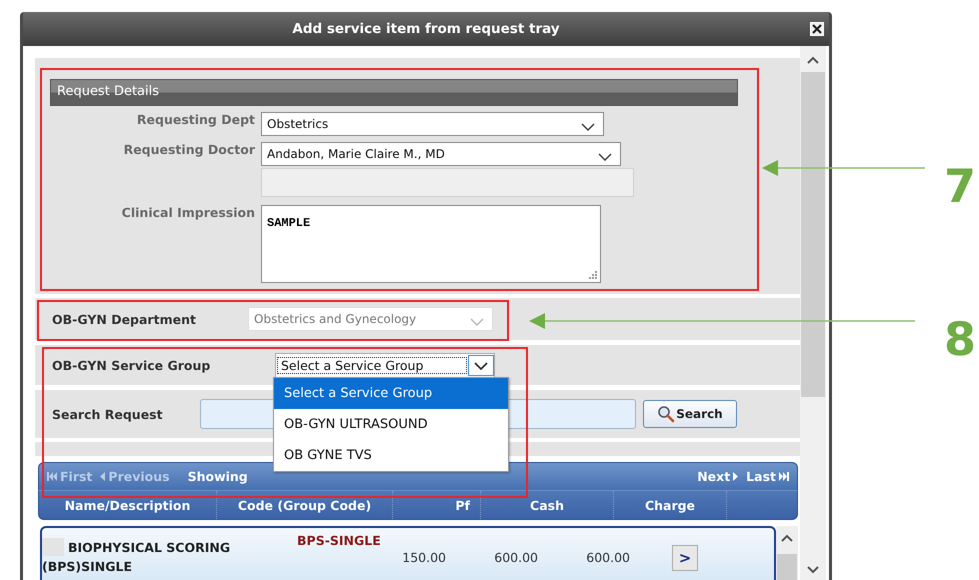  Describe the element at coordinates (188, 149) in the screenshot. I see `field-label: Requesting Doctor` at that location.